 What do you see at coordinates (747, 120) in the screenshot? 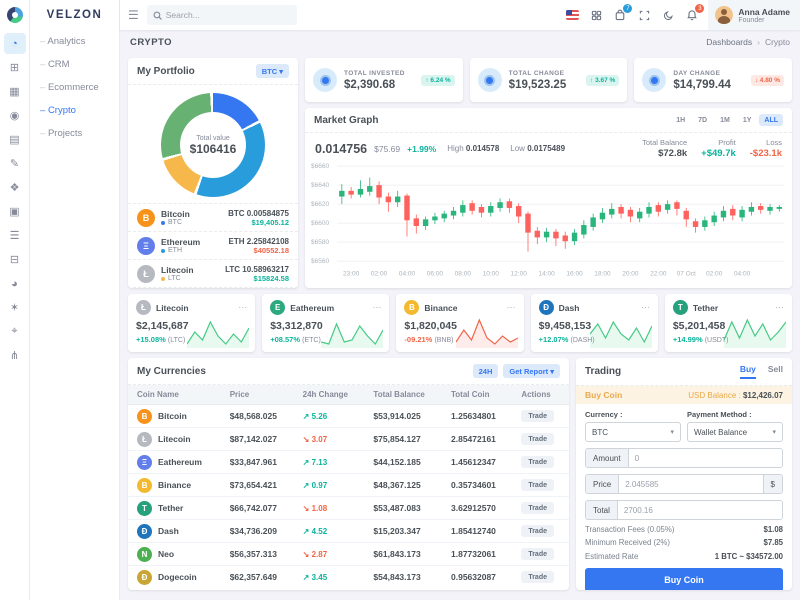
I see `range-tab-1y: 1Y` at bounding box center [747, 120].